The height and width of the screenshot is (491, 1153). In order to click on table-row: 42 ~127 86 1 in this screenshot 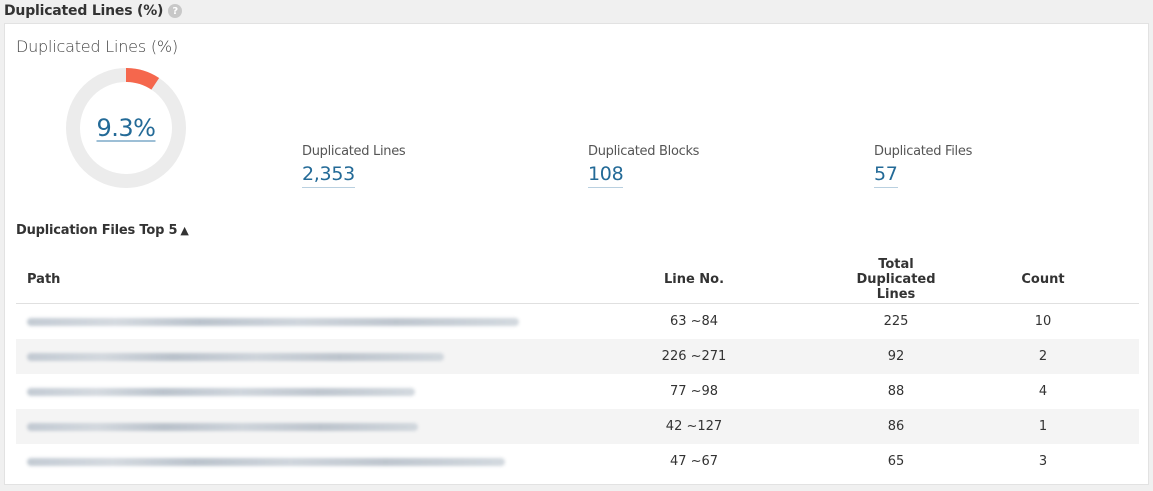, I will do `click(577, 426)`.